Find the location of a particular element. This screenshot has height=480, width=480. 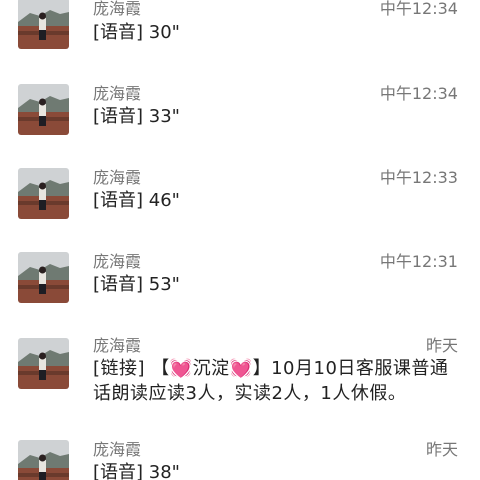

message-time: 中午12:33 is located at coordinates (418, 177).